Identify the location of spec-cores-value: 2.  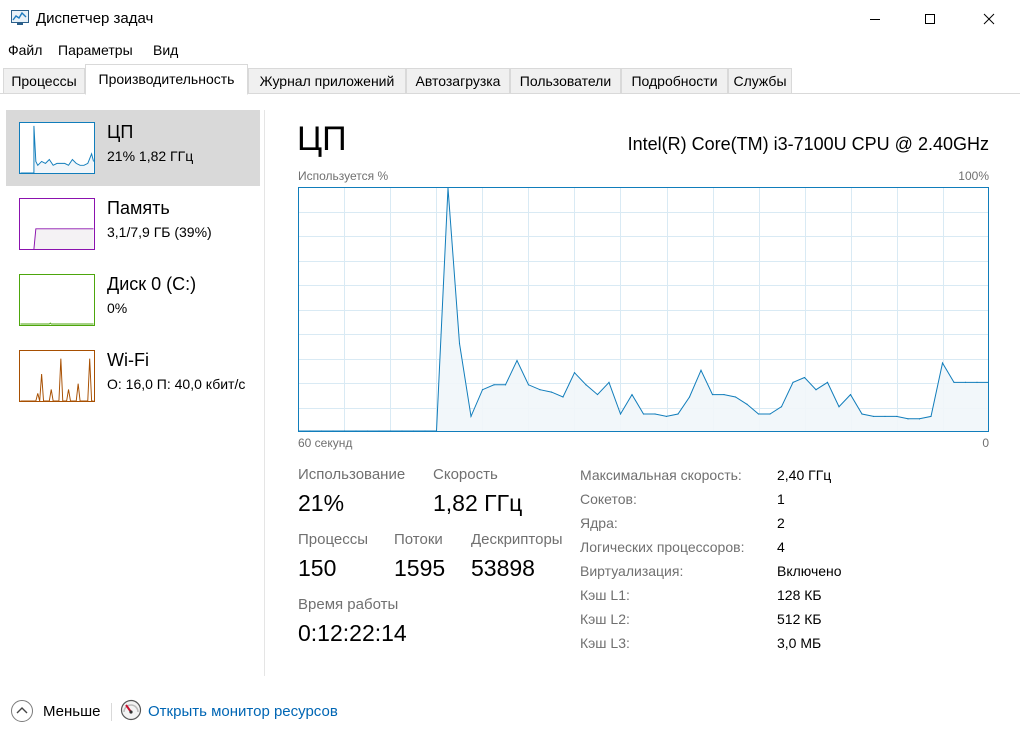
(781, 523).